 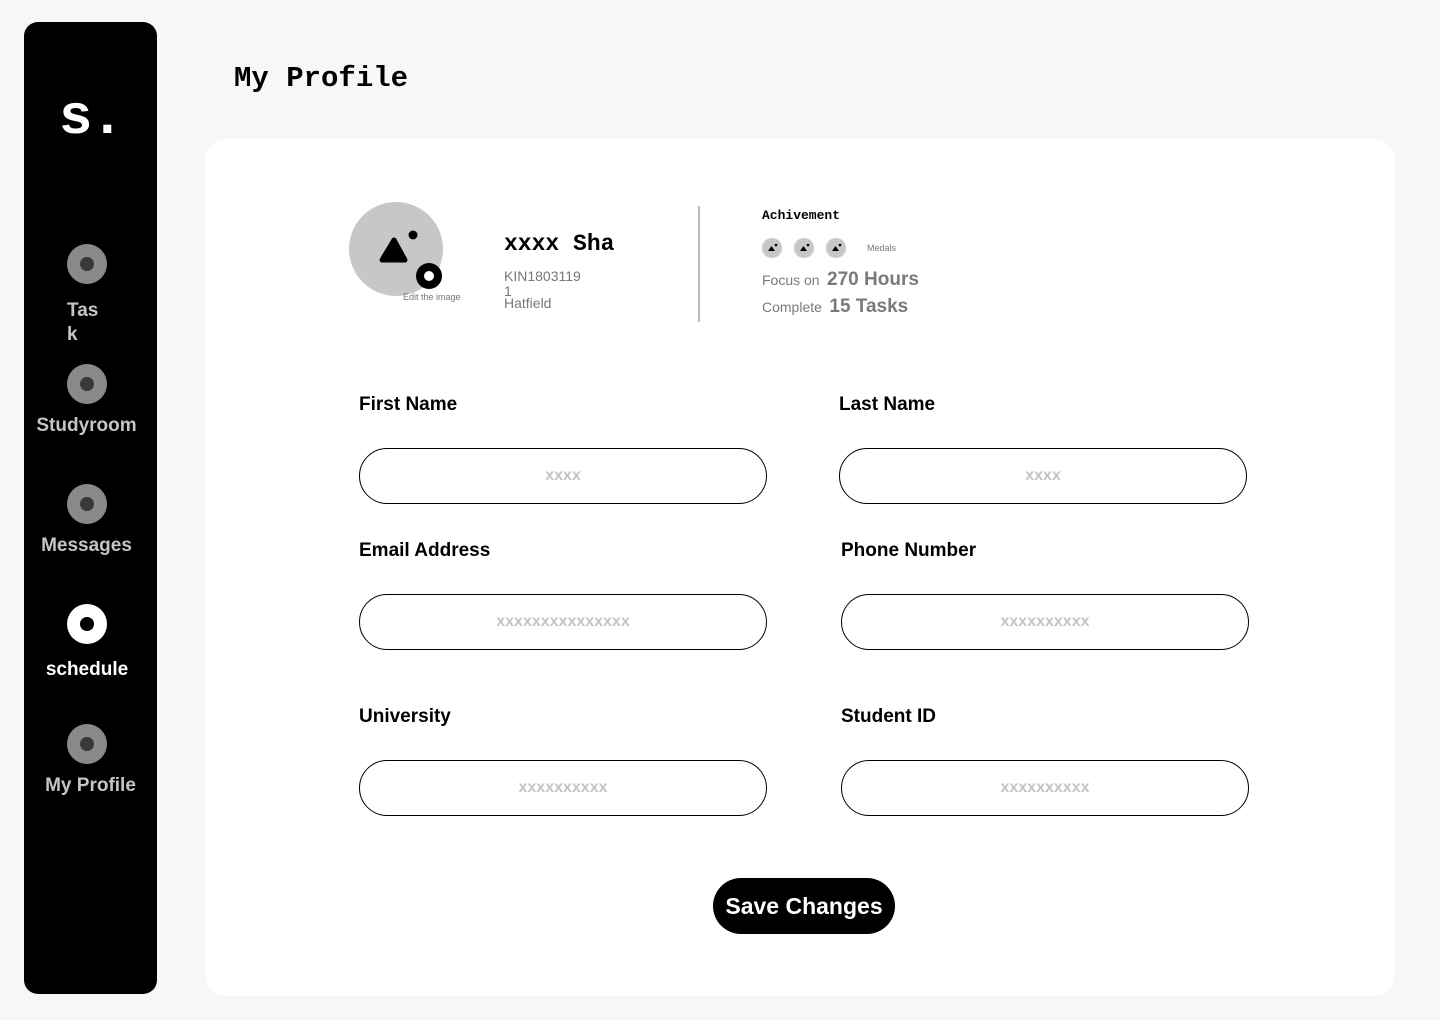 What do you see at coordinates (909, 550) in the screenshot?
I see `phone-label: Phone Number` at bounding box center [909, 550].